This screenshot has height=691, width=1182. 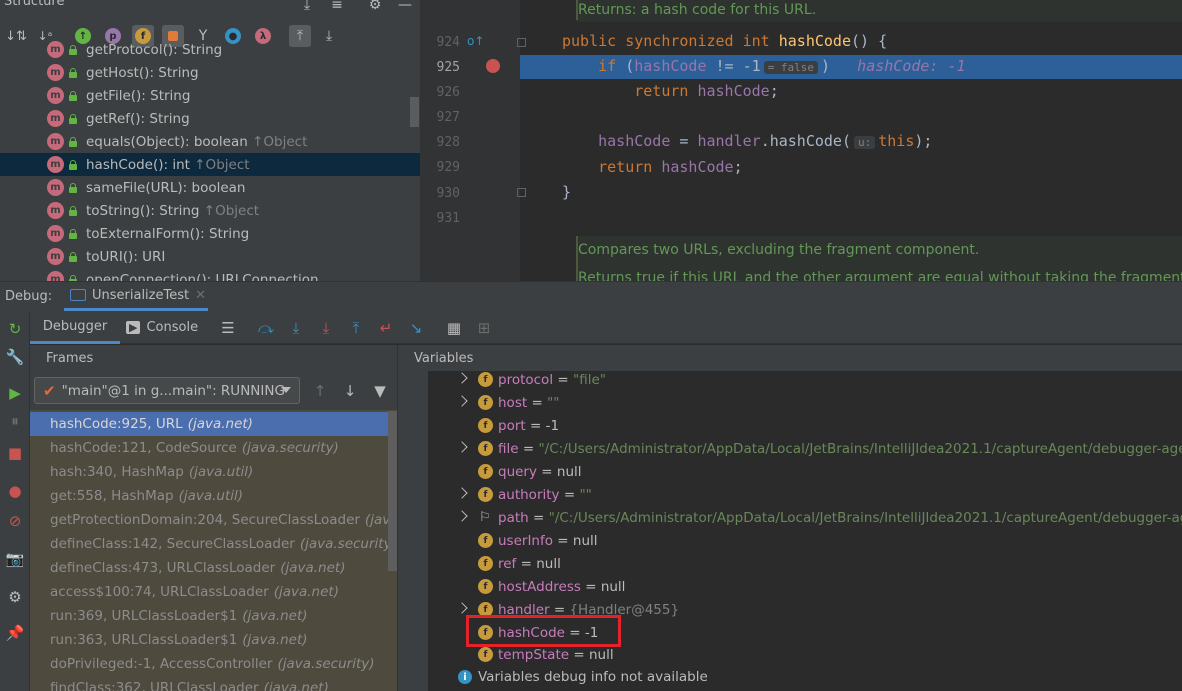 I want to click on inlay-hint: u:, so click(x=865, y=142).